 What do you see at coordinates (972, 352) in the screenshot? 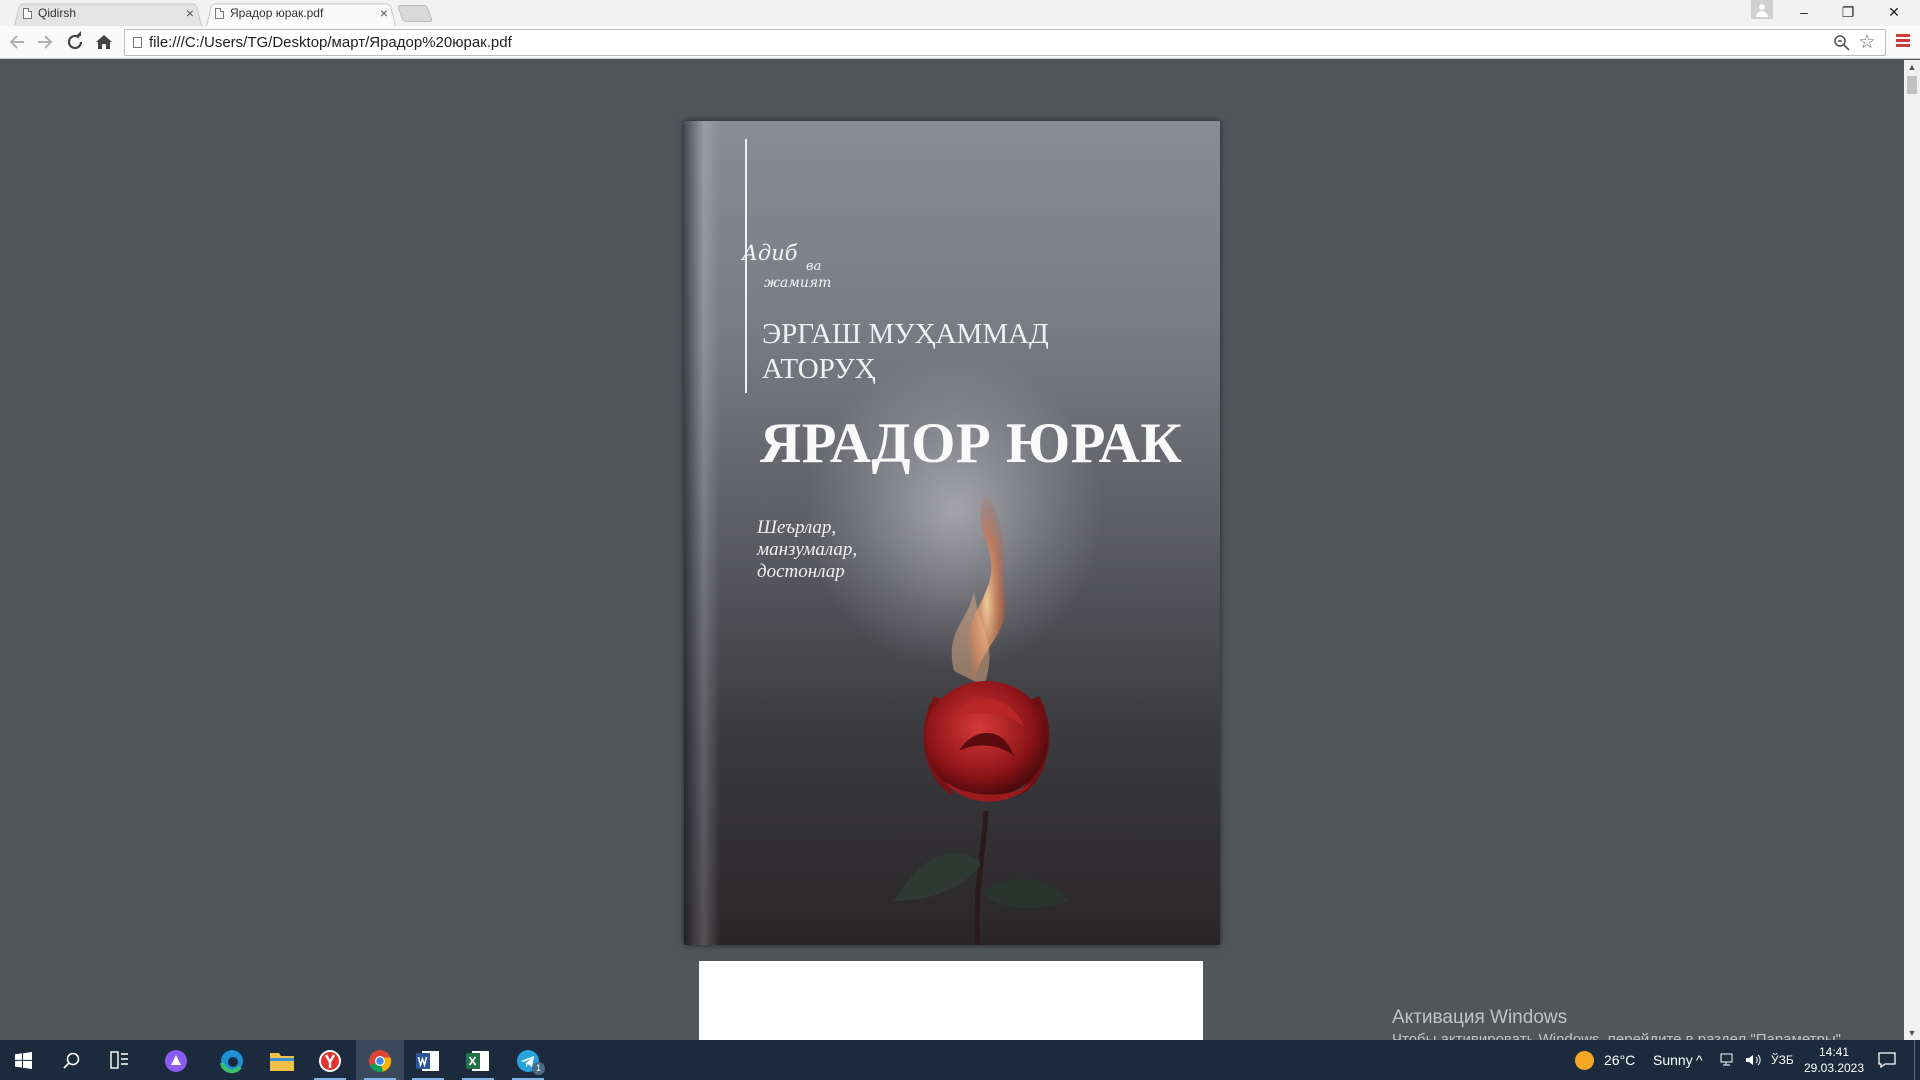
I see `book-author: ЭРГАШ МУҲАММАД АТОРУҲ` at bounding box center [972, 352].